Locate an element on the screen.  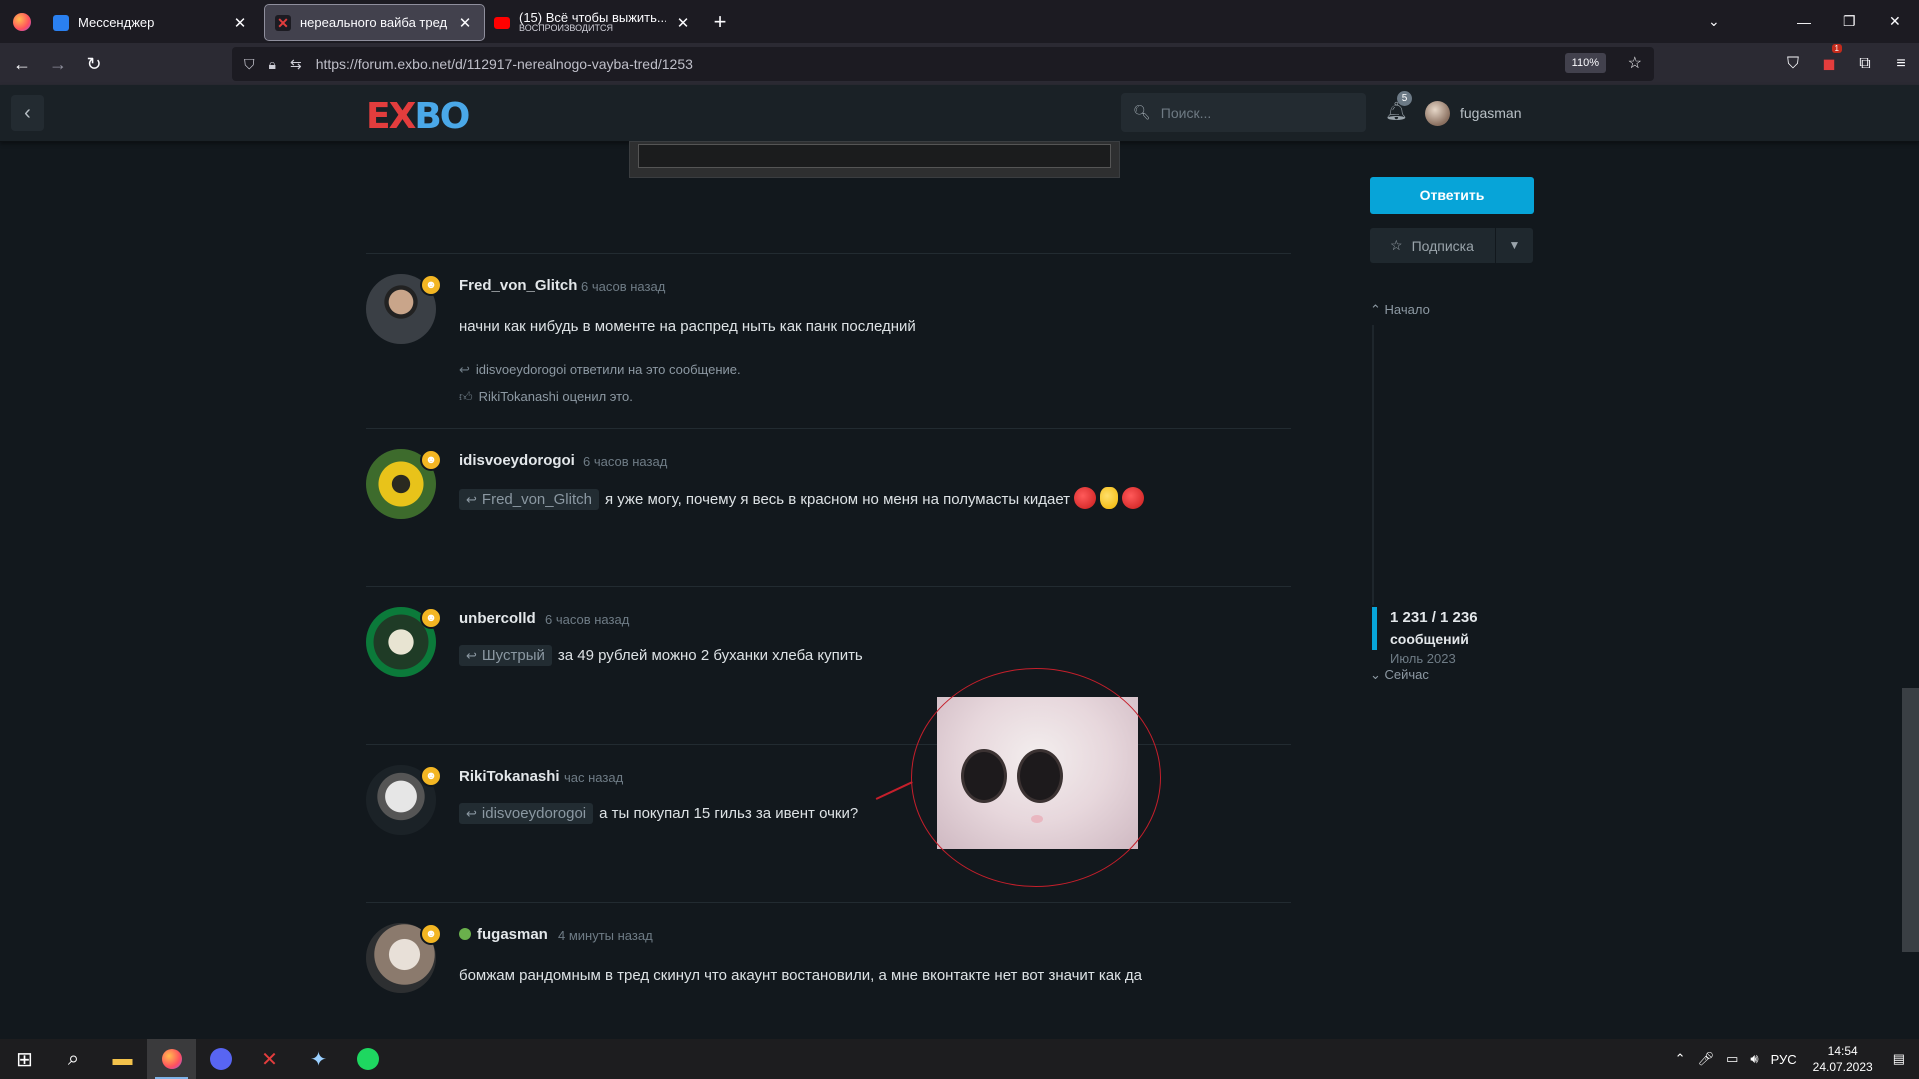
extension-badge: 1 is located at coordinates (1836, 48).